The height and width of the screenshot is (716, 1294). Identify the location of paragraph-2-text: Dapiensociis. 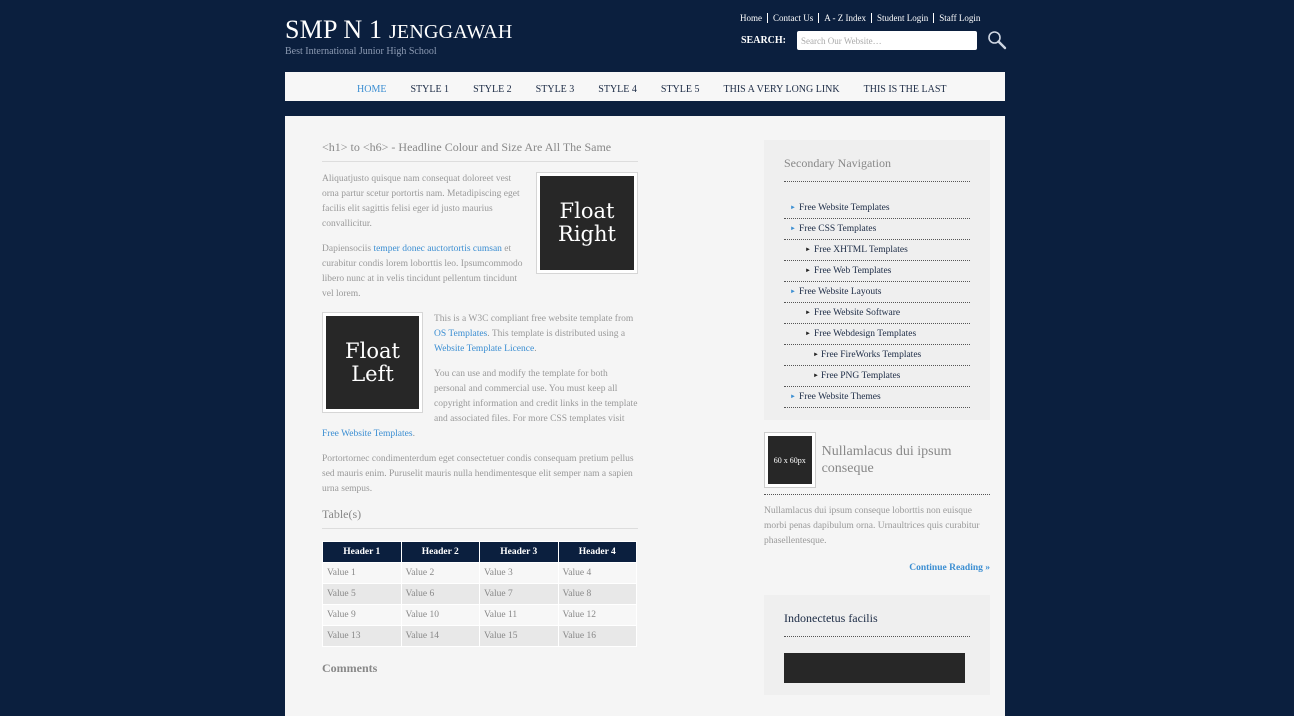
(348, 249).